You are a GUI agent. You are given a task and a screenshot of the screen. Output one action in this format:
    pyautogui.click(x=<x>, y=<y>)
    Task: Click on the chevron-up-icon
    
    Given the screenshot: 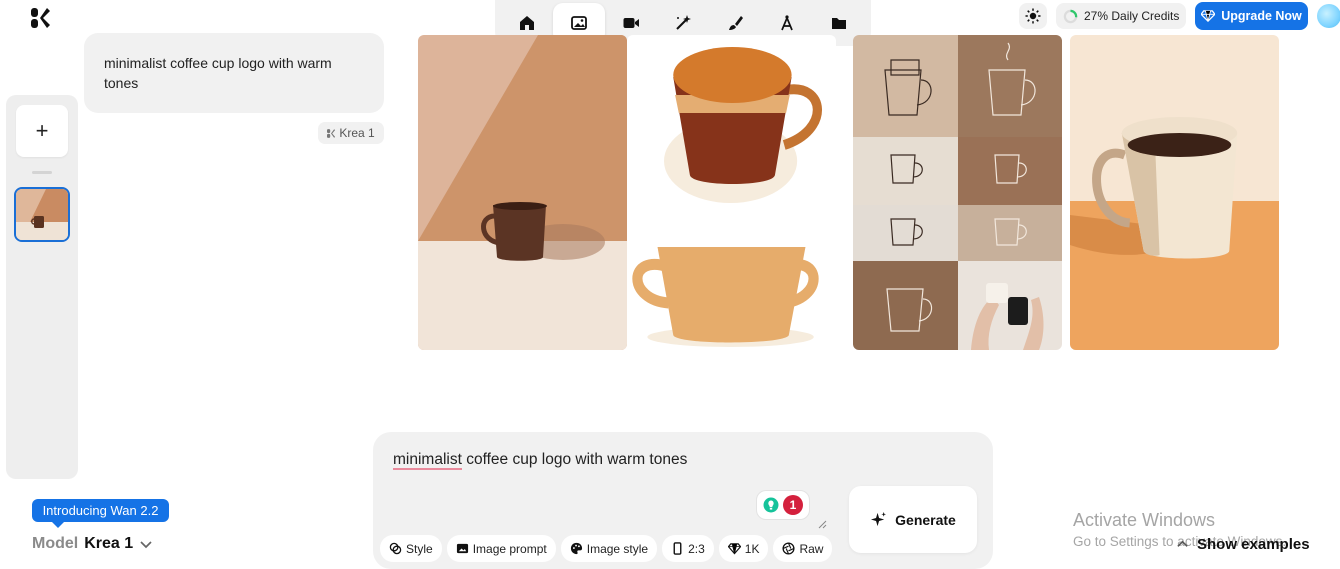 What is the action you would take?
    pyautogui.click(x=1182, y=543)
    